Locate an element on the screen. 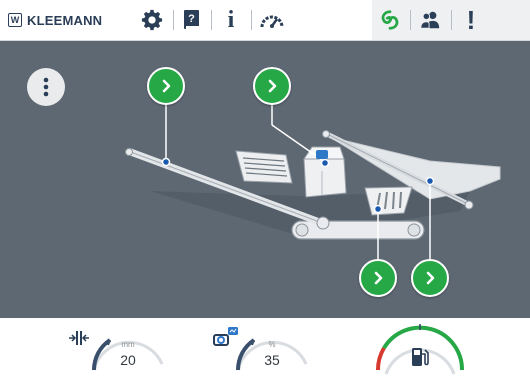  more-options-button is located at coordinates (46, 87).